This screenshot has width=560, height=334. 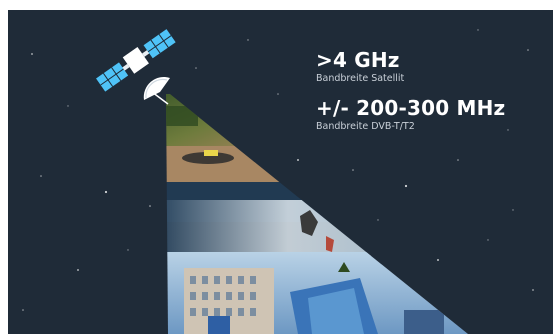 What do you see at coordinates (365, 126) in the screenshot?
I see `dvbt-bandwidth-label: Bandbreite DVB-T/T2` at bounding box center [365, 126].